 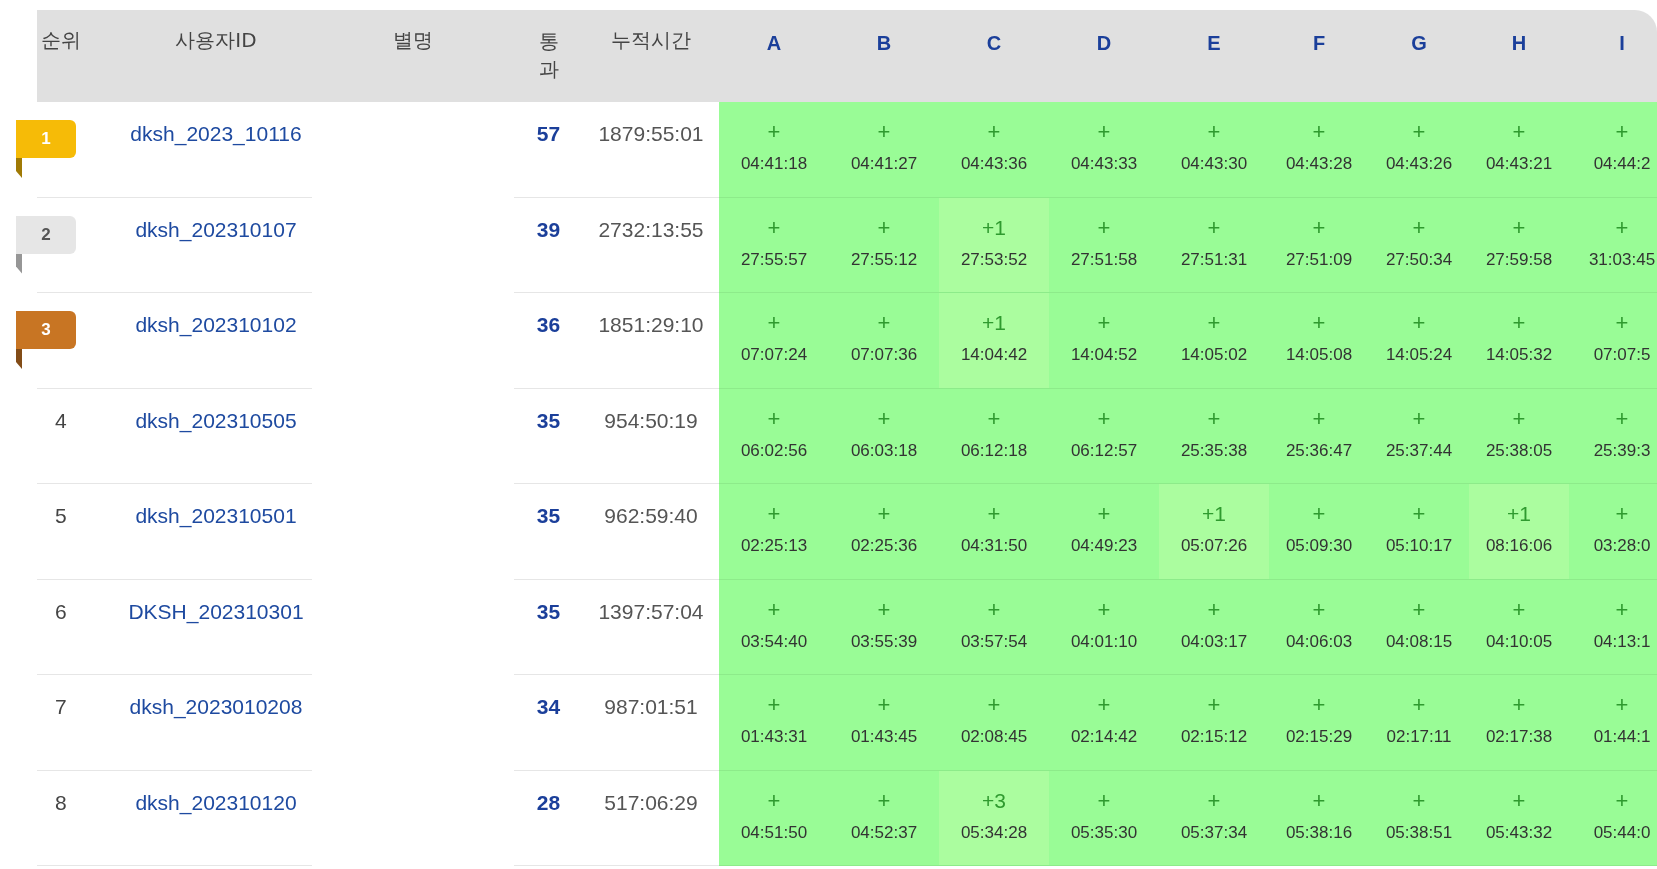 What do you see at coordinates (216, 350) in the screenshot?
I see `user-link: dksh_202310102` at bounding box center [216, 350].